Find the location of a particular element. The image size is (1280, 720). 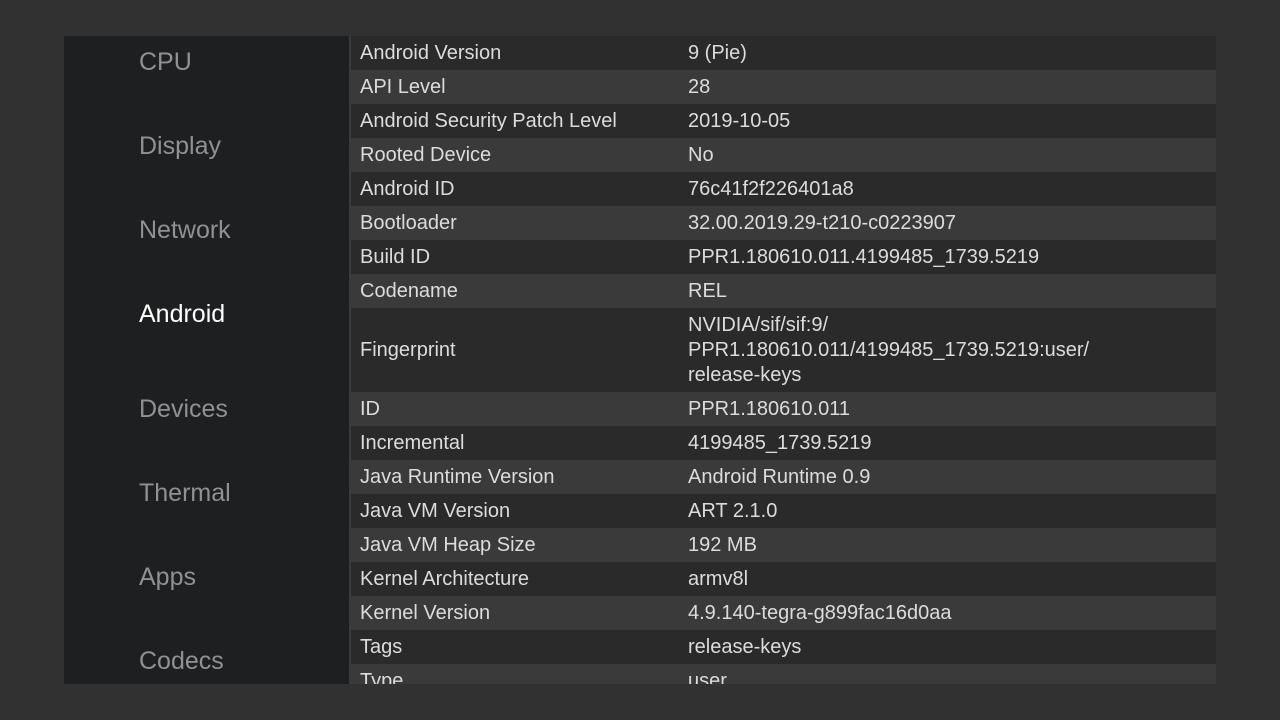

detail-value: ART 2.1.0 is located at coordinates (733, 510).